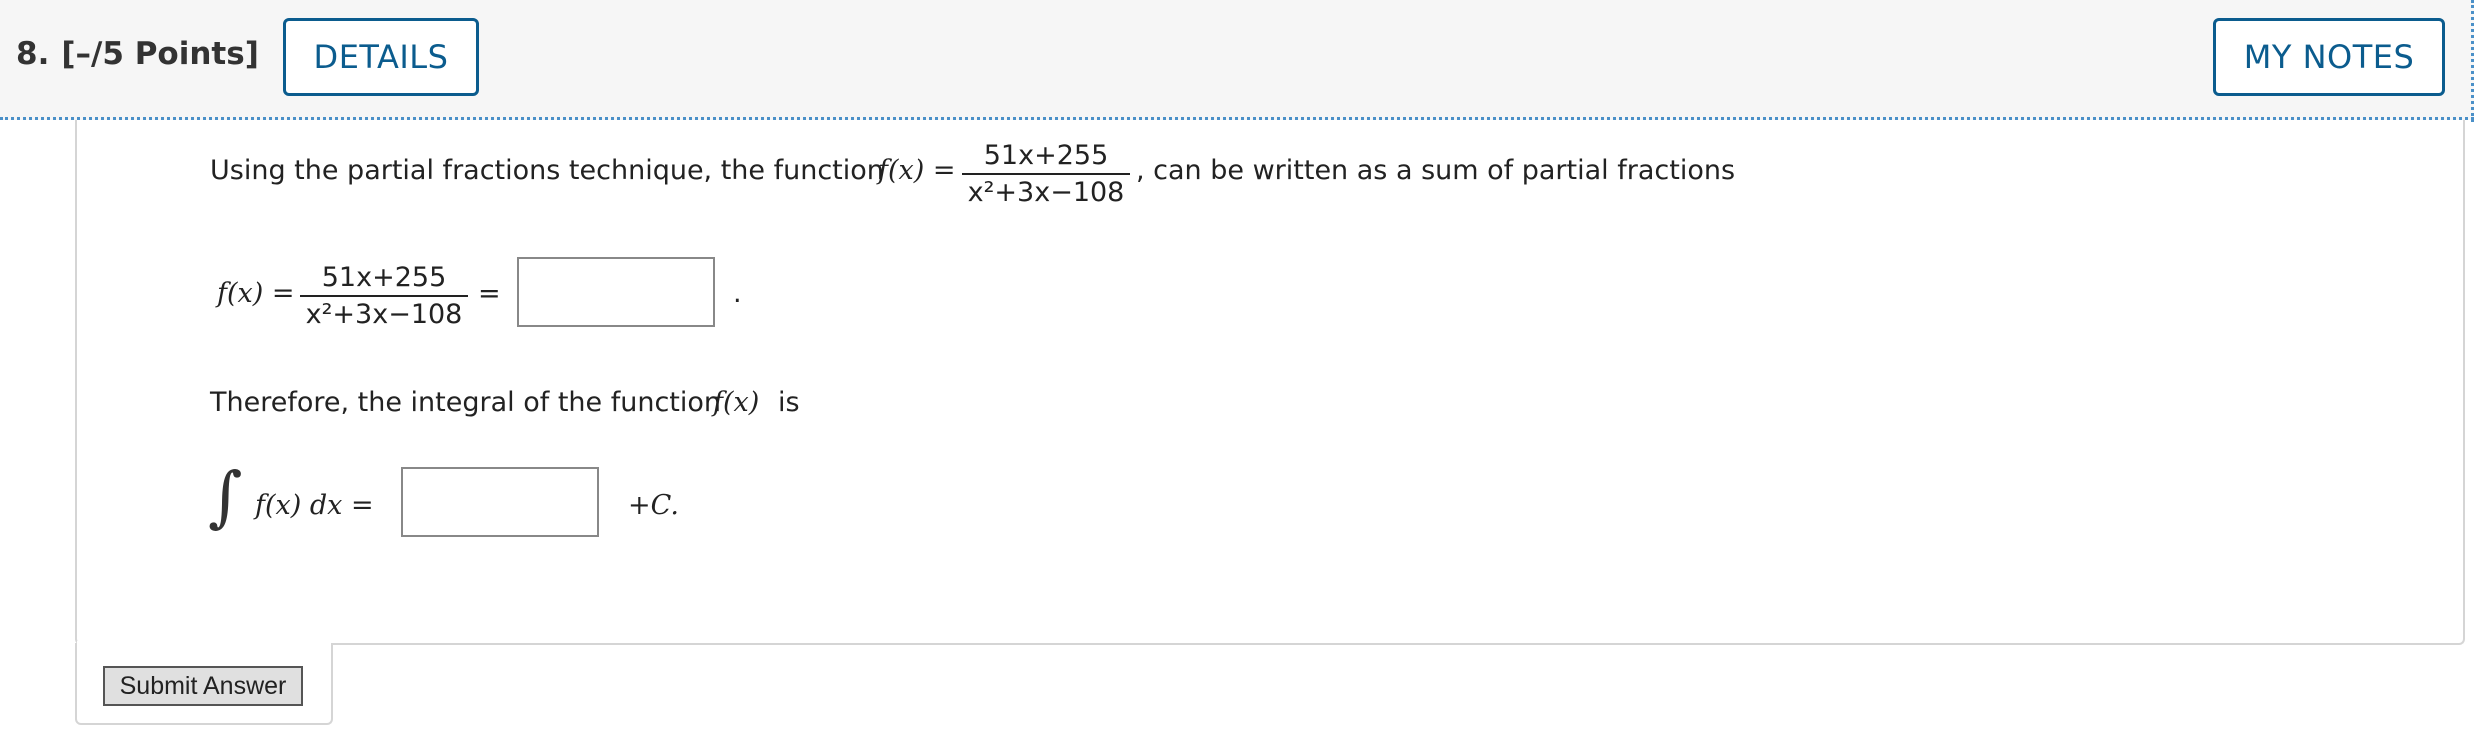 This screenshot has width=2474, height=755. Describe the element at coordinates (256, 293) in the screenshot. I see `line2-fx: f(x) =` at that location.